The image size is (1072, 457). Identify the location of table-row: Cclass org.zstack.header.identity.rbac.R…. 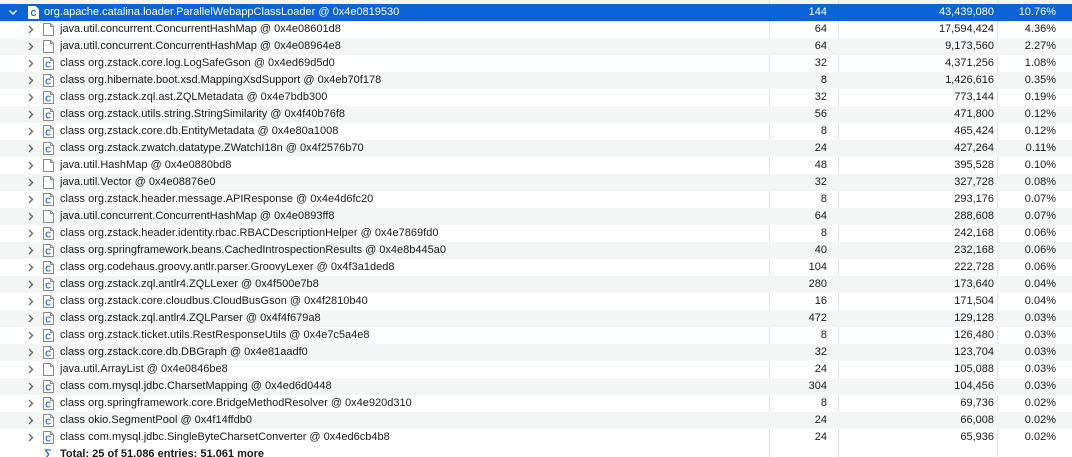
(536, 233).